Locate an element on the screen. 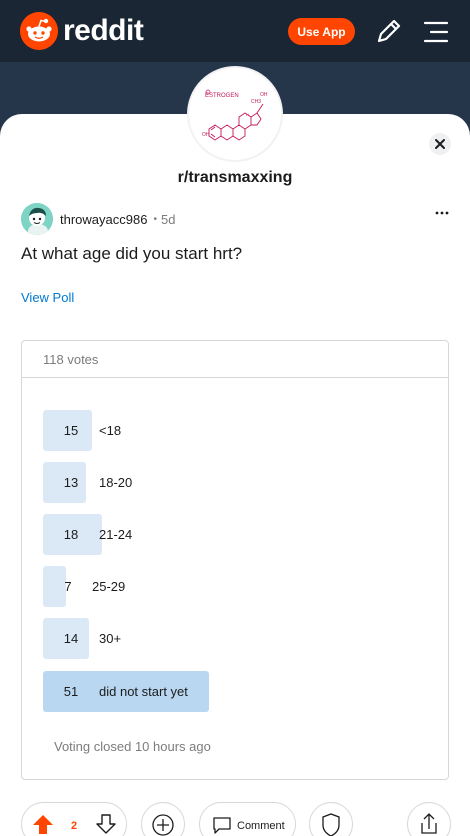 The width and height of the screenshot is (470, 836). estrogen-label: ESTROGEN is located at coordinates (222, 96).